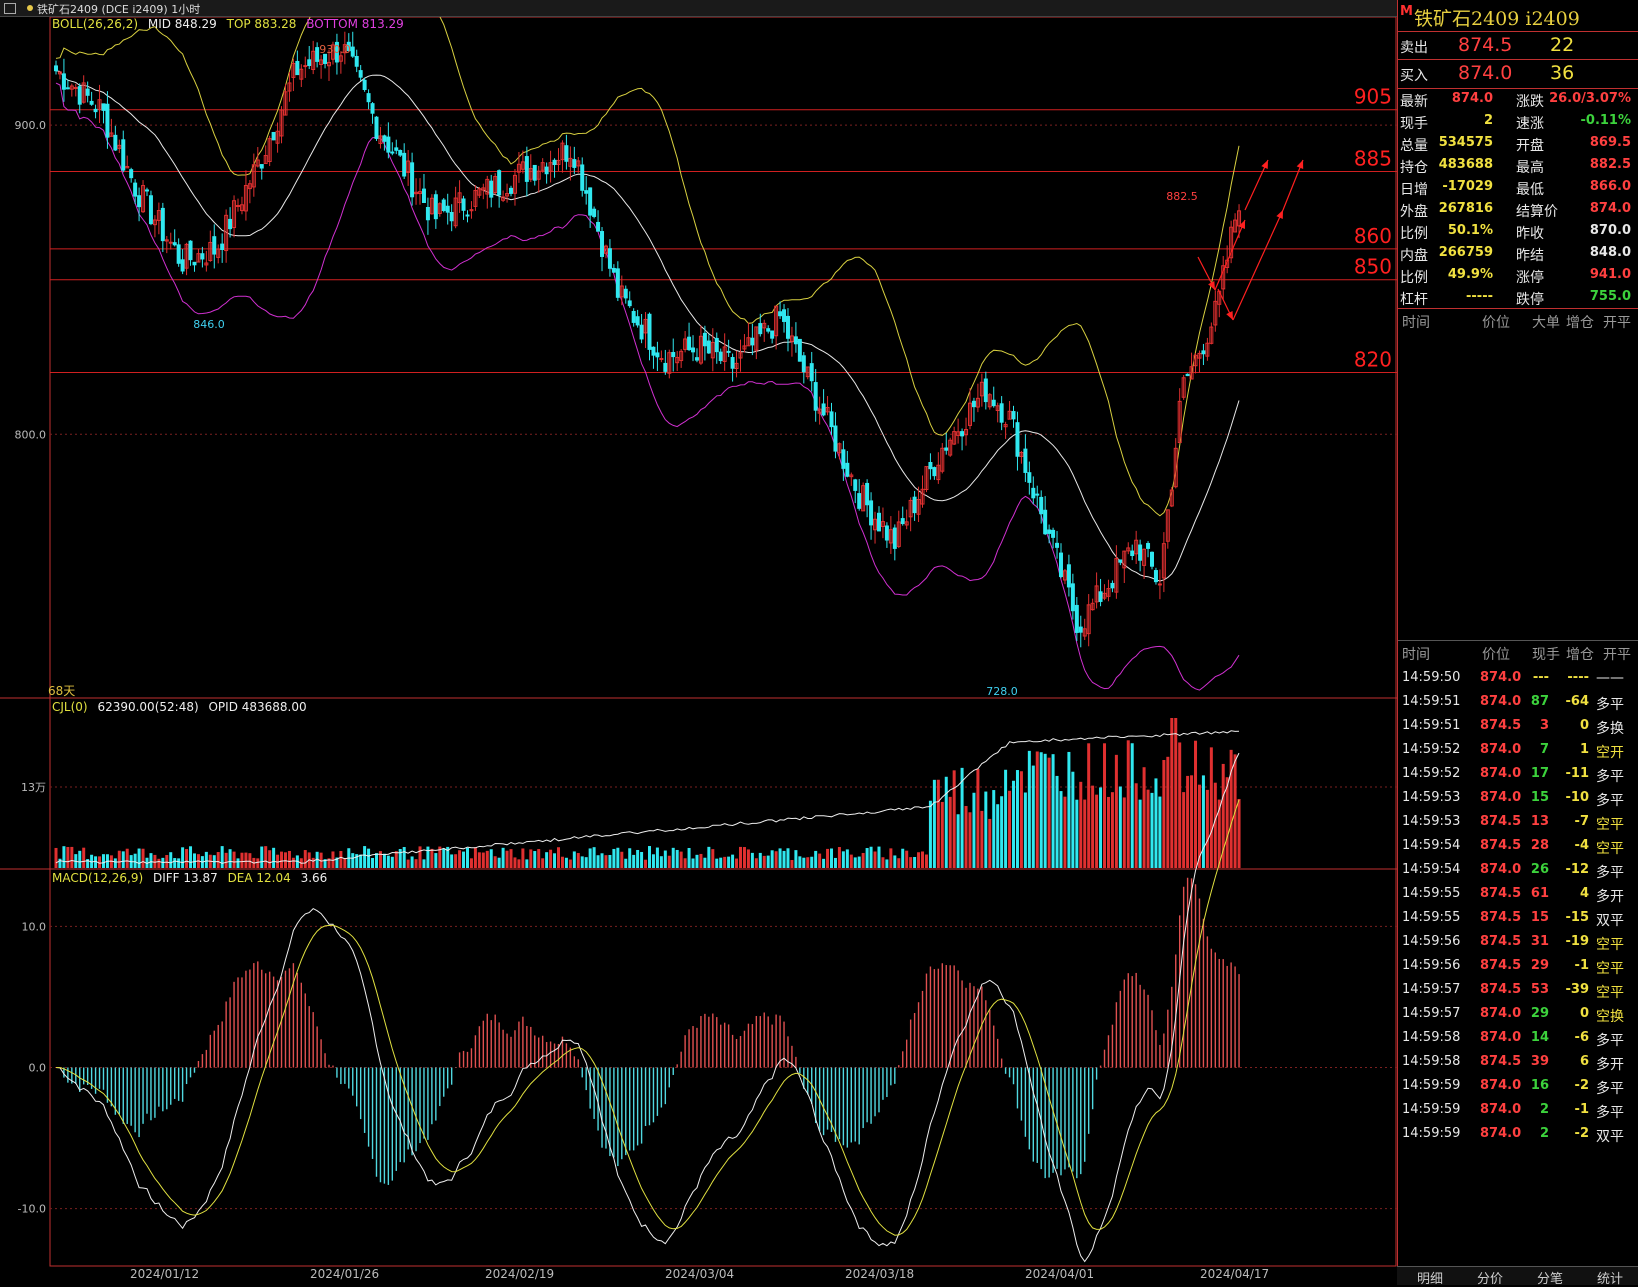 This screenshot has height=1287, width=1638. I want to click on column-header: 开平, so click(1617, 323).